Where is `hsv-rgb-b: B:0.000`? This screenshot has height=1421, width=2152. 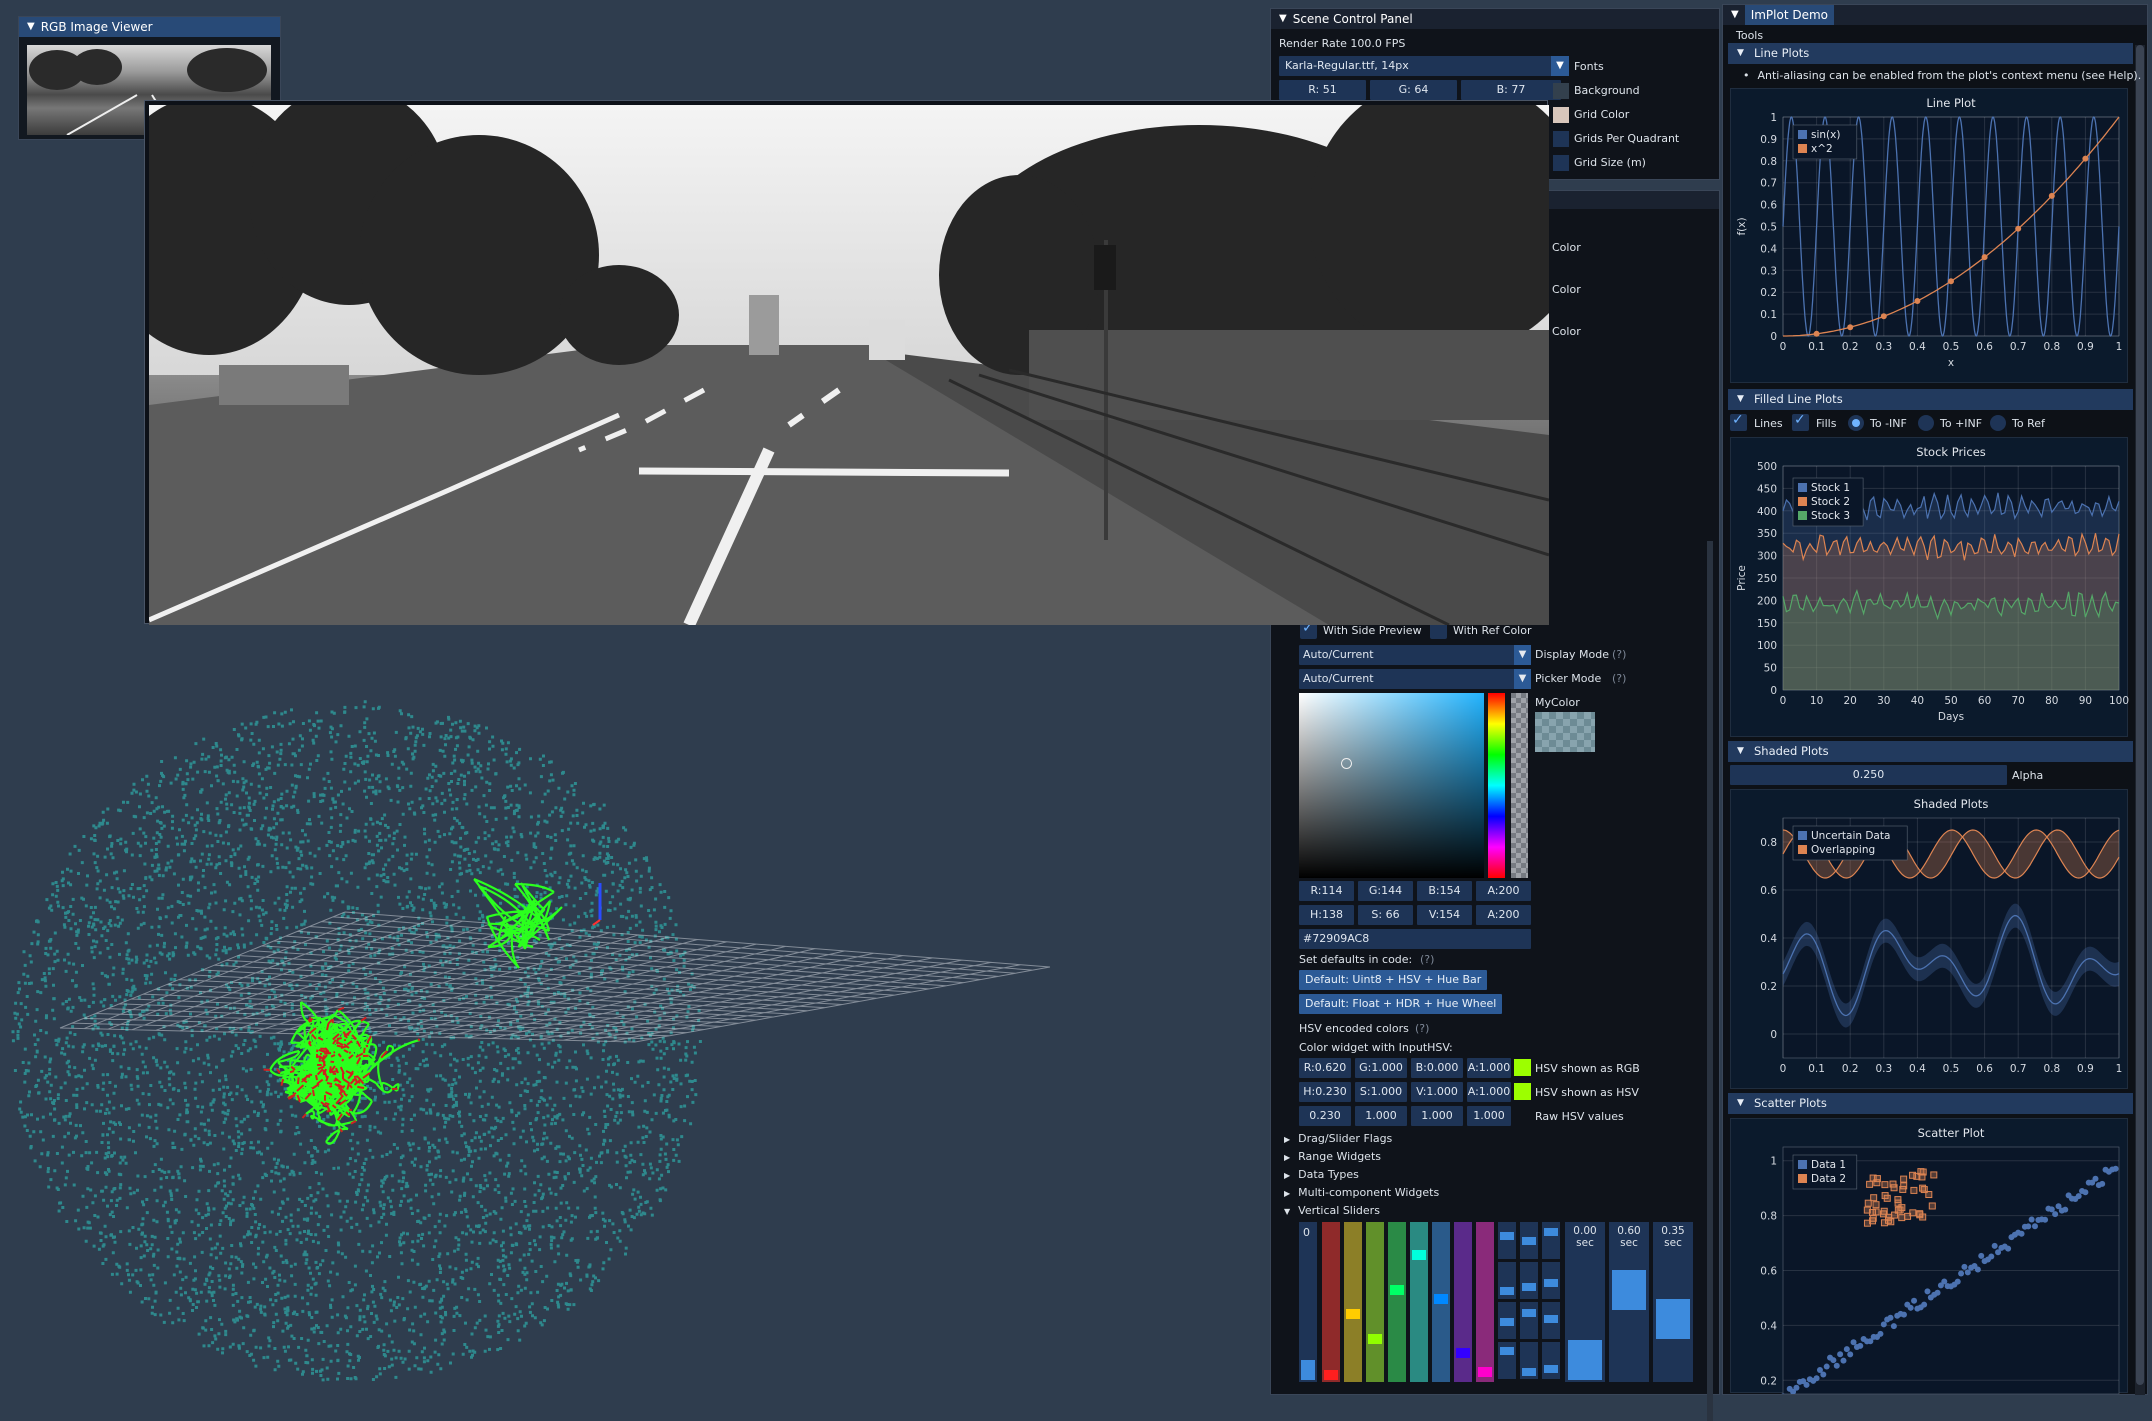 hsv-rgb-b: B:0.000 is located at coordinates (1437, 1068).